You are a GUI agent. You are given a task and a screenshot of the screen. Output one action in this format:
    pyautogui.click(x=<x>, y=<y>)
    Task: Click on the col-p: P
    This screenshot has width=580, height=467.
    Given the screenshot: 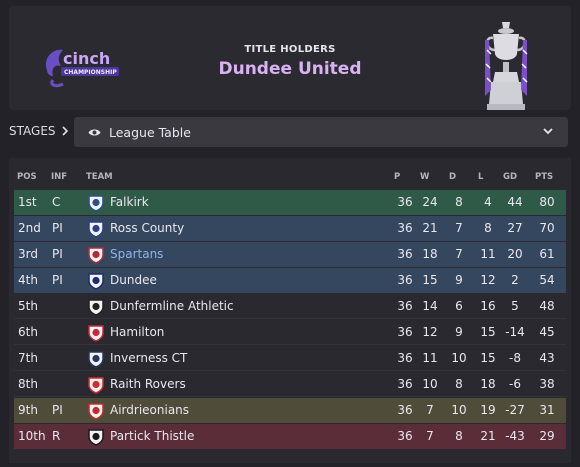 What is the action you would take?
    pyautogui.click(x=397, y=177)
    